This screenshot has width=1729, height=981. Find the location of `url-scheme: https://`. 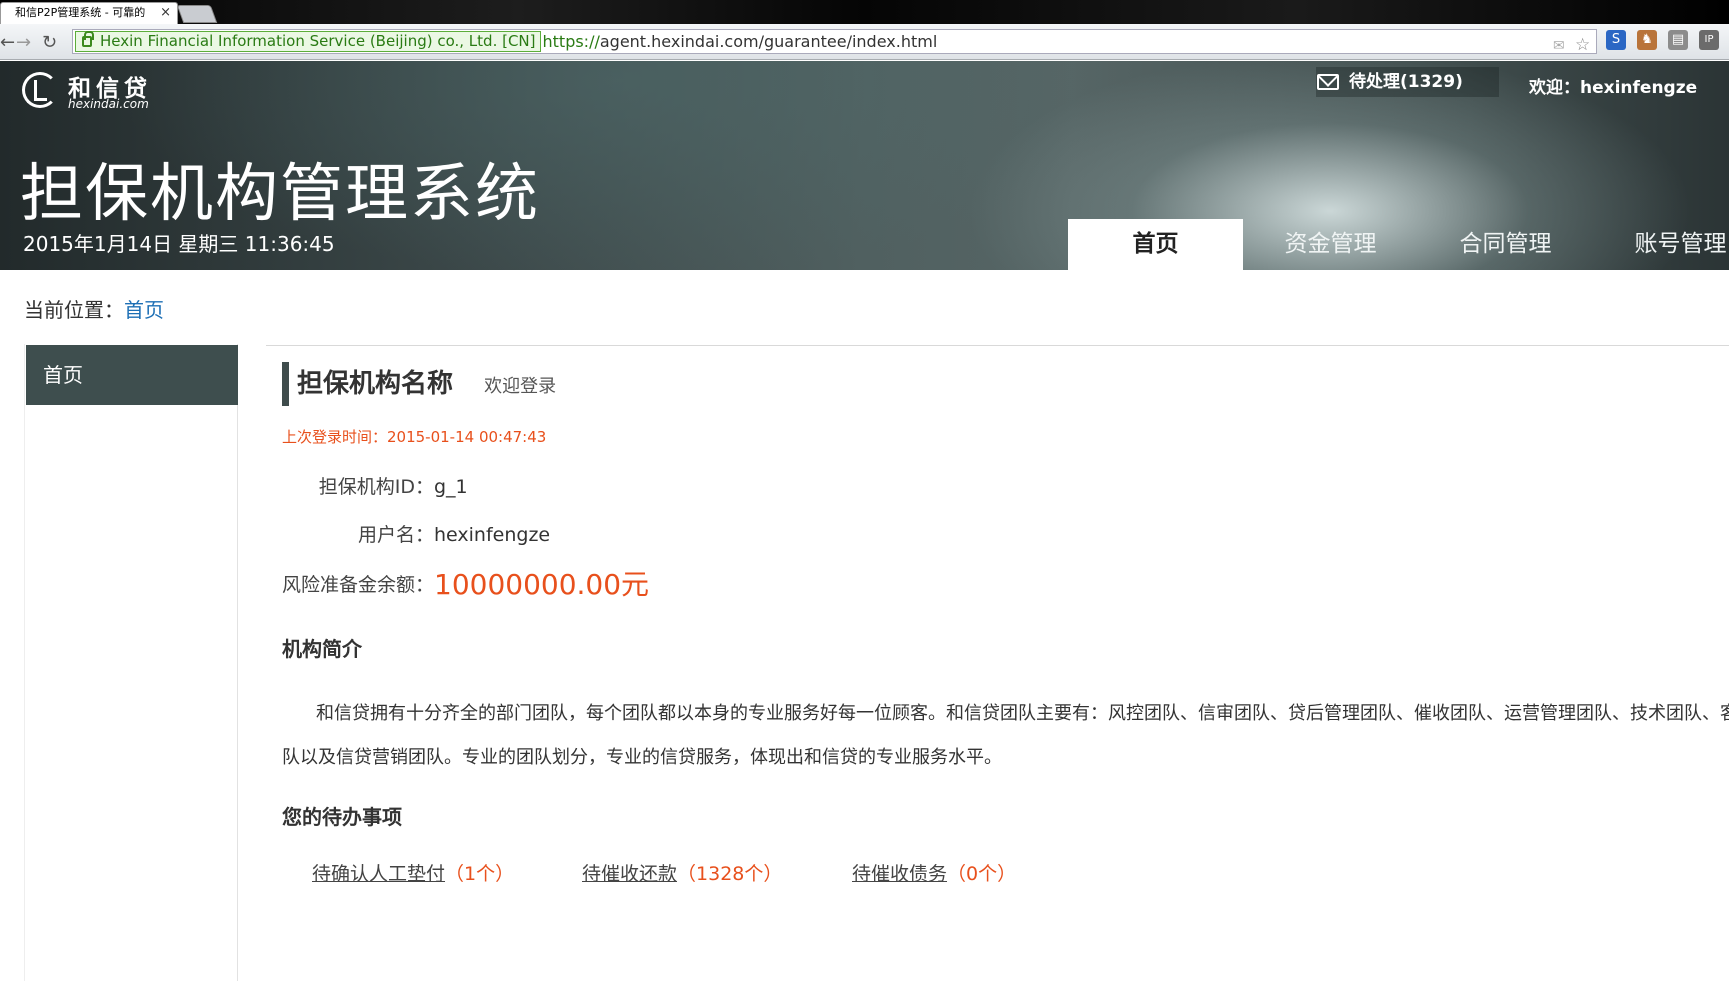

url-scheme: https:// is located at coordinates (571, 41).